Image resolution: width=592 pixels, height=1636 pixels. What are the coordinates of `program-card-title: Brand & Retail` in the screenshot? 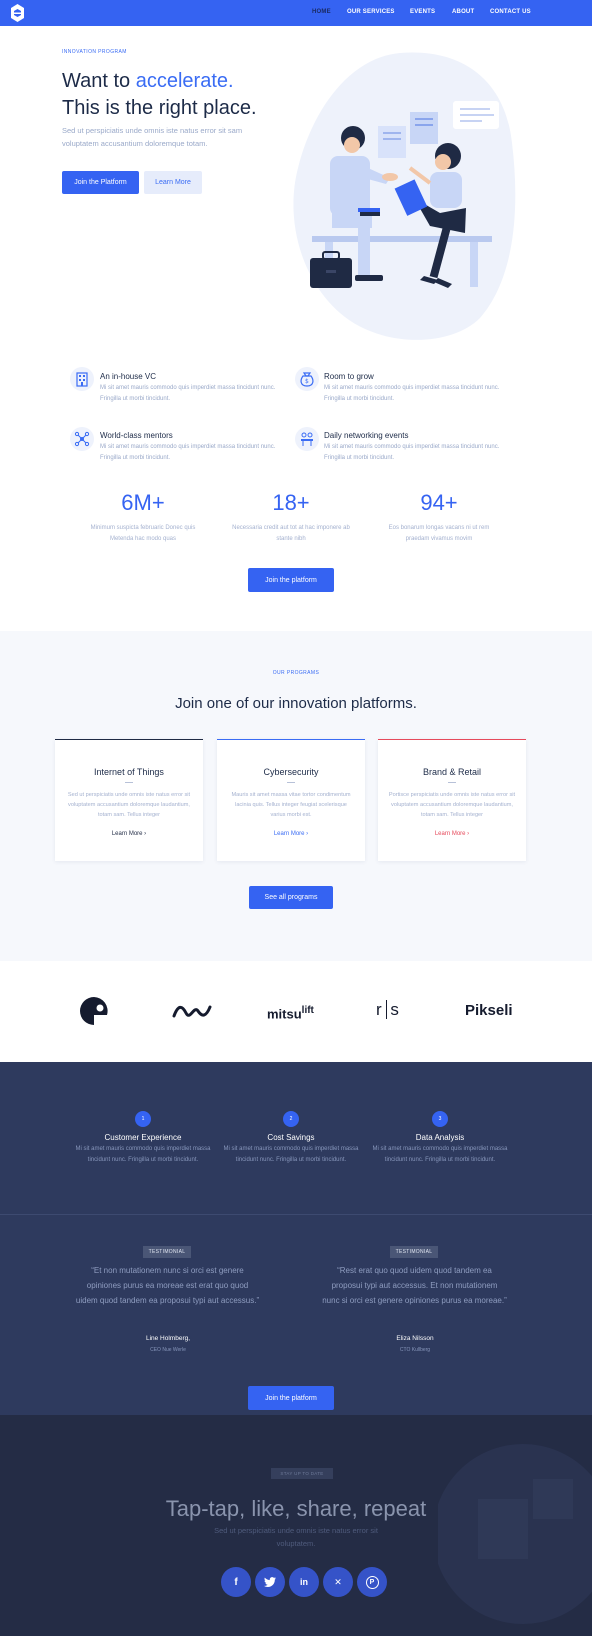 It's located at (452, 772).